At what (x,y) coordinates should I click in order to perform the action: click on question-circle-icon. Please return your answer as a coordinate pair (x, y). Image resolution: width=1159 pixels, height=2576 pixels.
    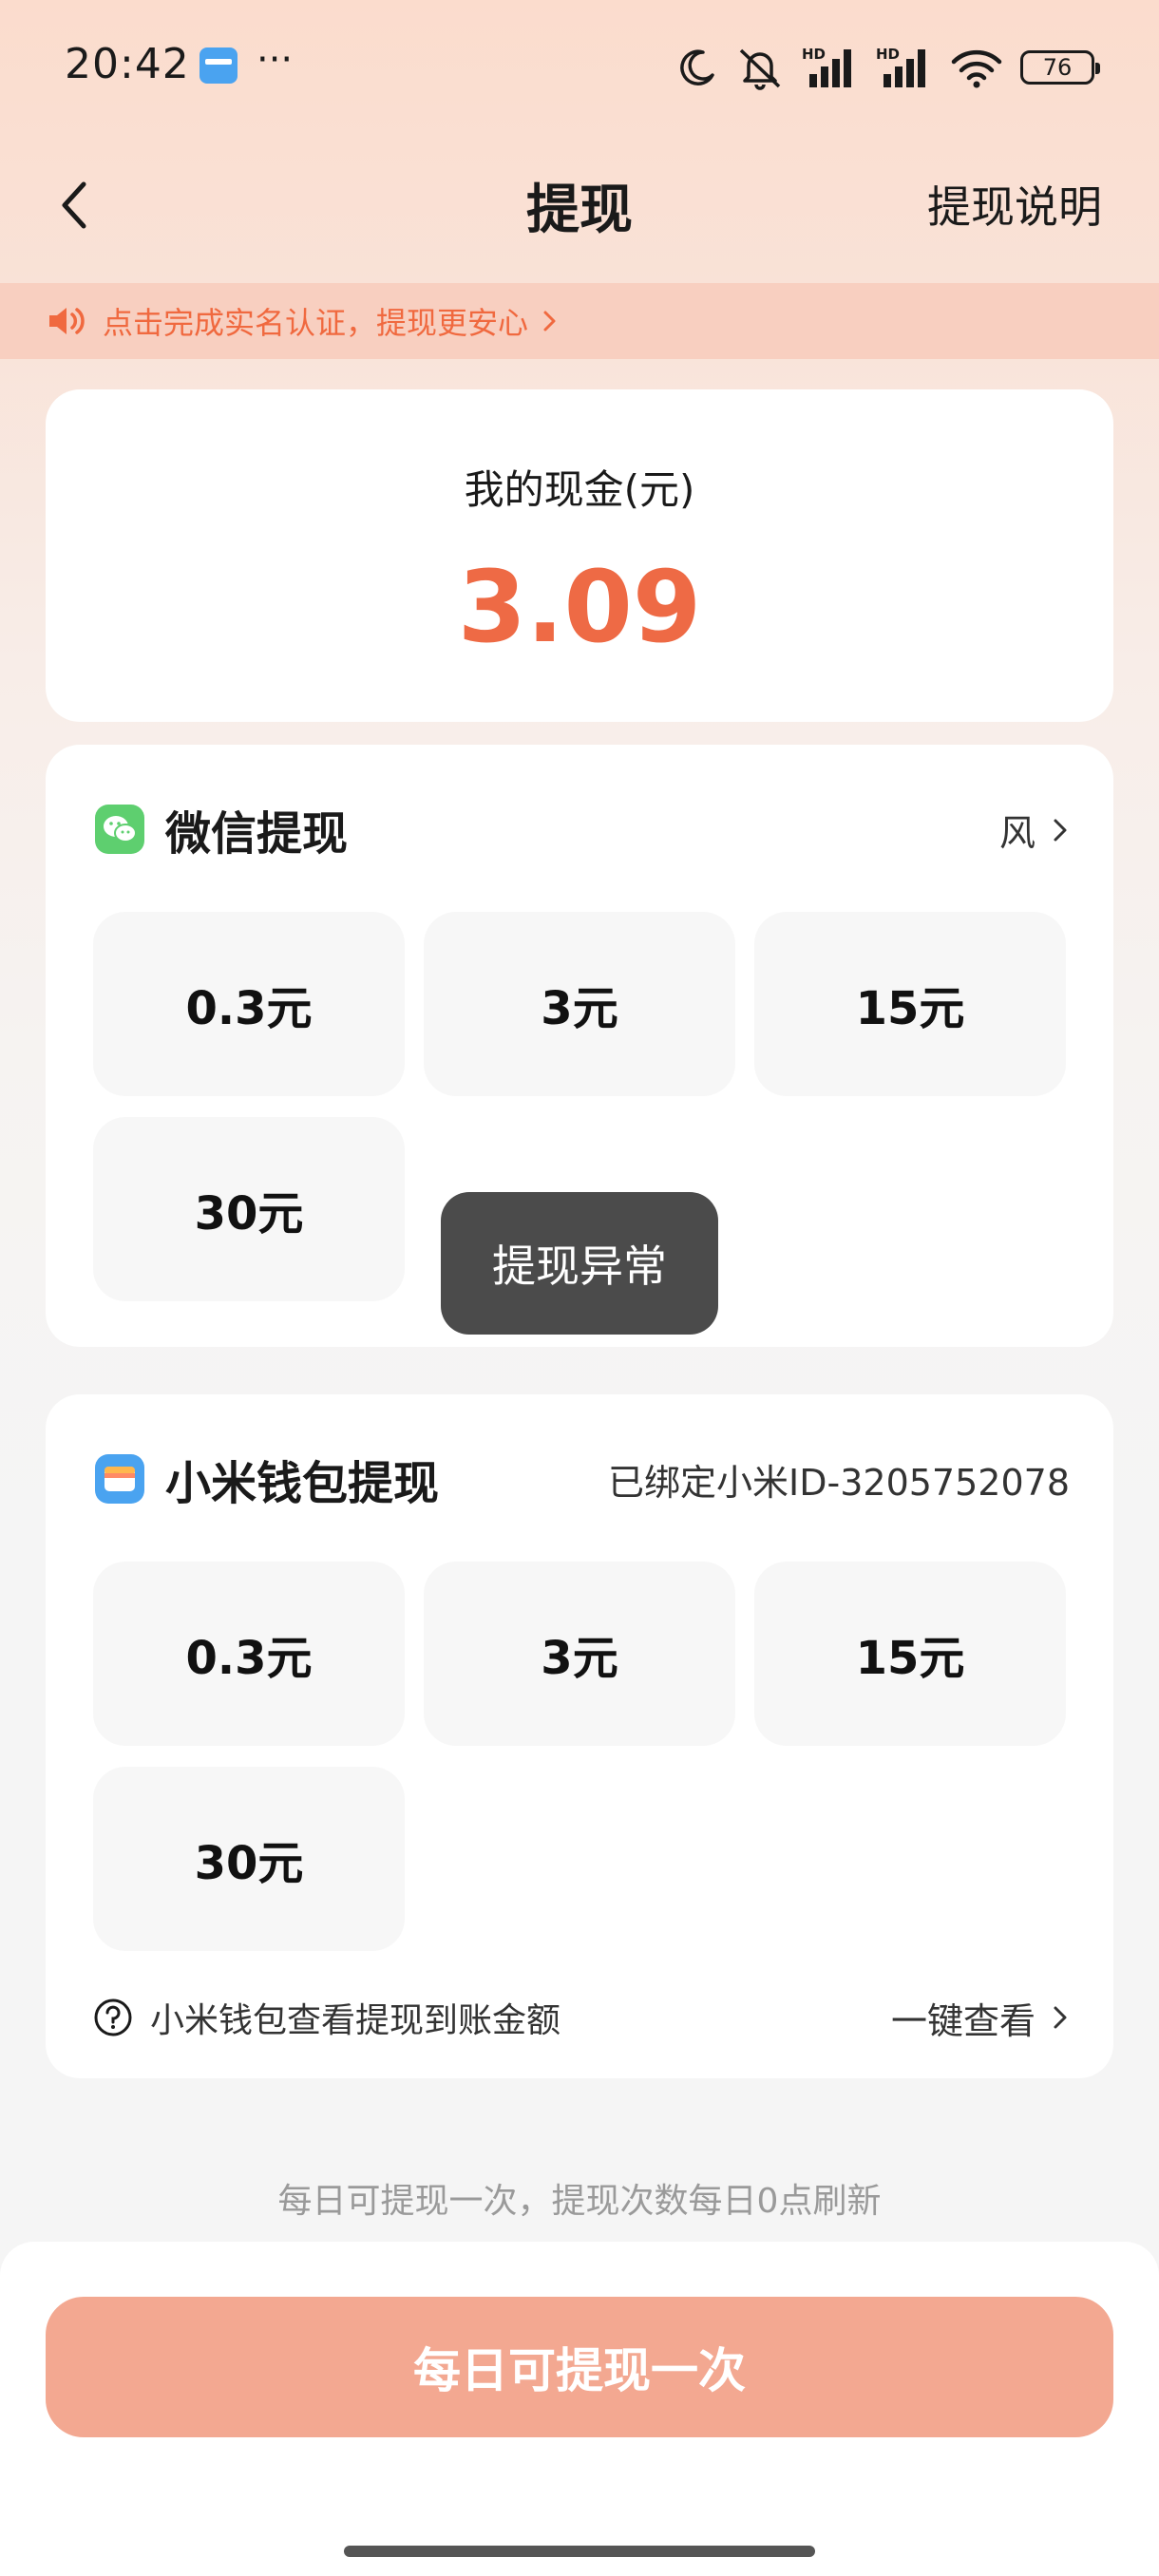
    Looking at the image, I should click on (113, 2017).